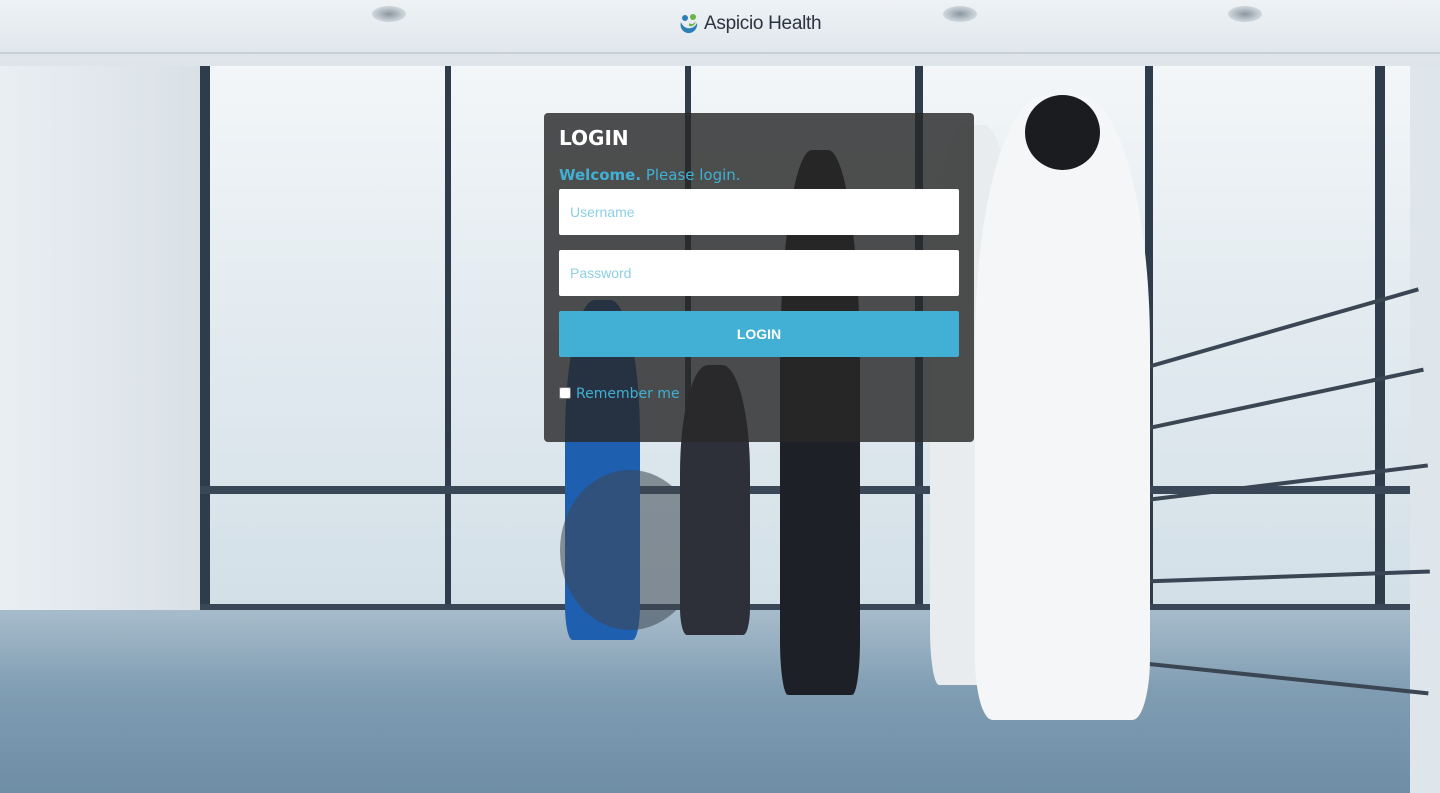 The height and width of the screenshot is (793, 1440). What do you see at coordinates (720, 53) in the screenshot?
I see `background-ceiling-edge` at bounding box center [720, 53].